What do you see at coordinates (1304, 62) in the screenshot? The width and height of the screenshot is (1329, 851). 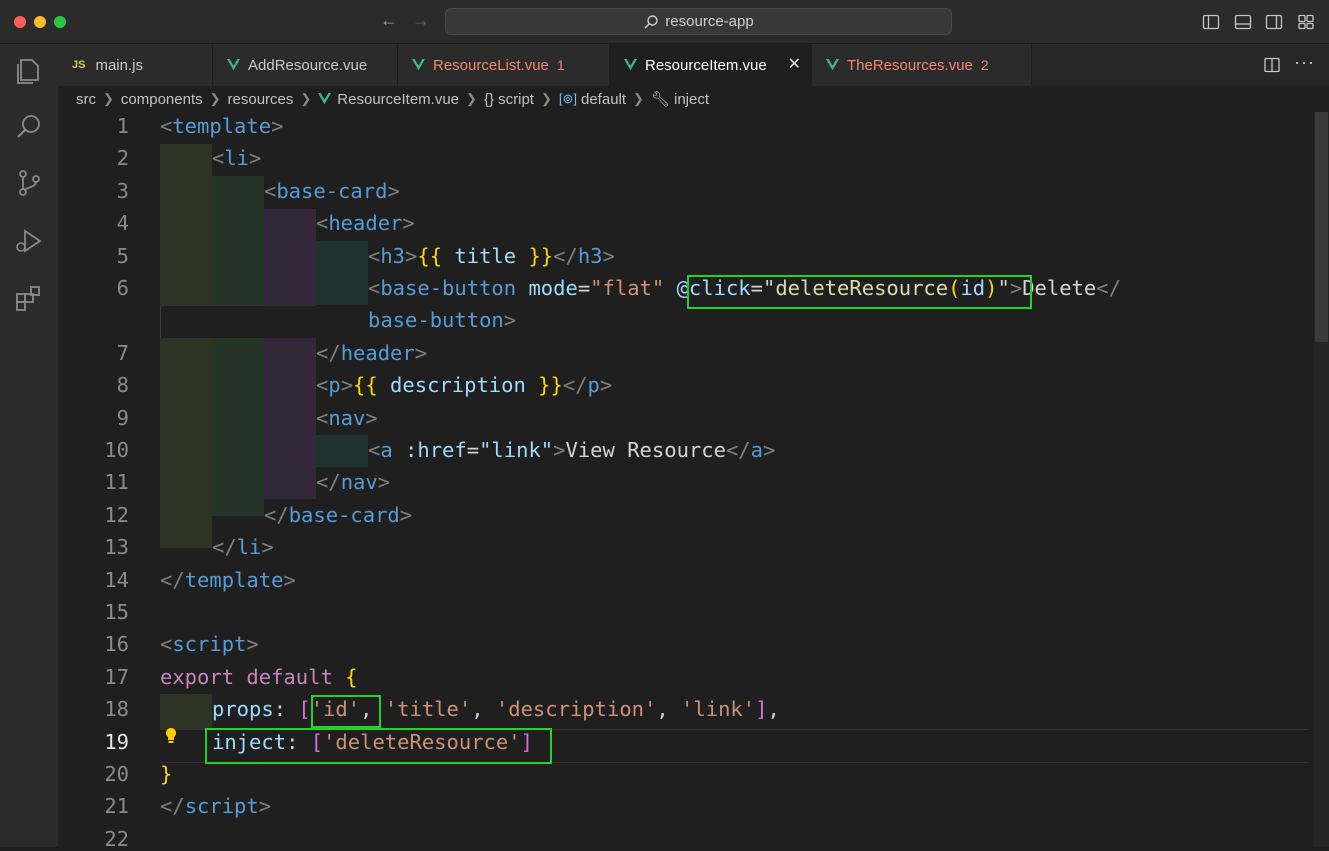 I see `more-actions-icon: ···` at bounding box center [1304, 62].